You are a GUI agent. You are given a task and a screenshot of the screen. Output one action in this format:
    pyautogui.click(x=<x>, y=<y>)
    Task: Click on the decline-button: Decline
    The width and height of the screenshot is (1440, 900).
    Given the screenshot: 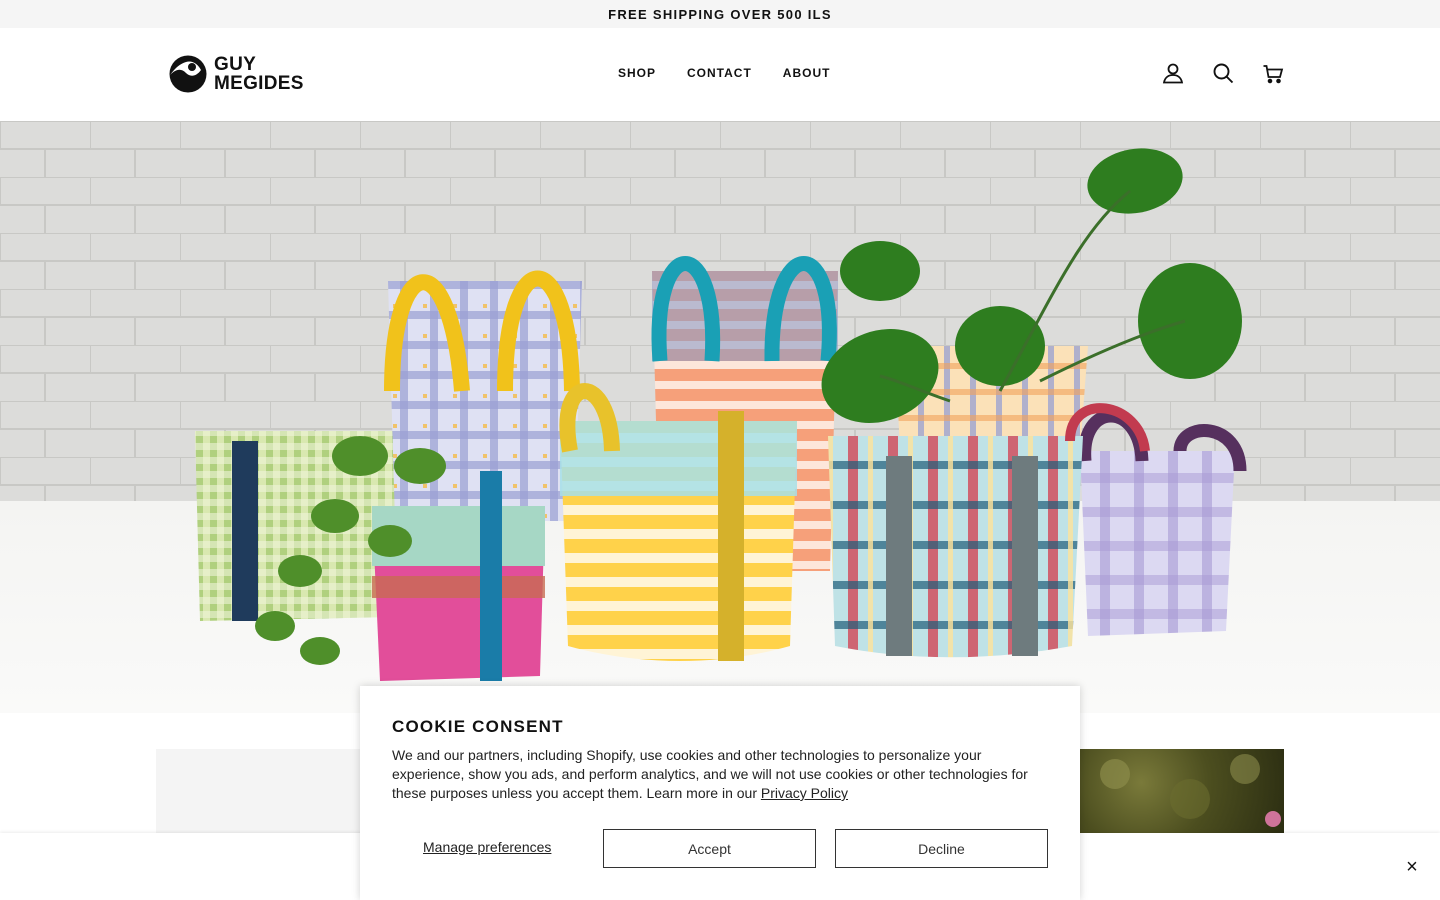 What is the action you would take?
    pyautogui.click(x=941, y=848)
    